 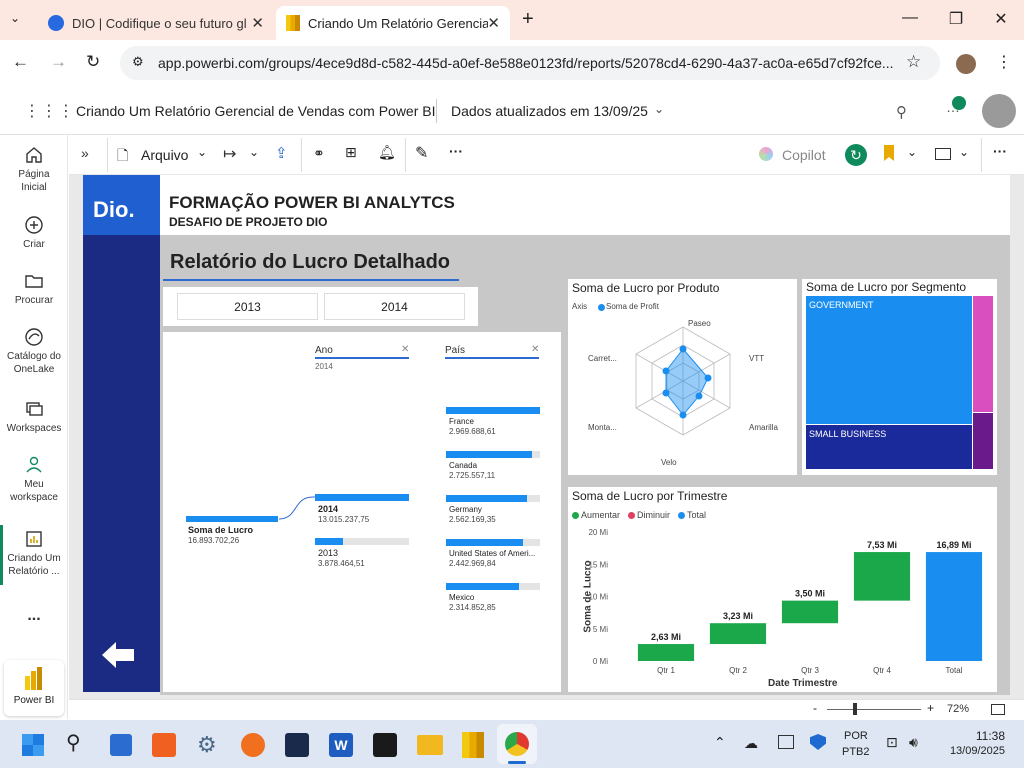 What do you see at coordinates (751, 743) in the screenshot?
I see `onedrive-cloud-icon: ☁` at bounding box center [751, 743].